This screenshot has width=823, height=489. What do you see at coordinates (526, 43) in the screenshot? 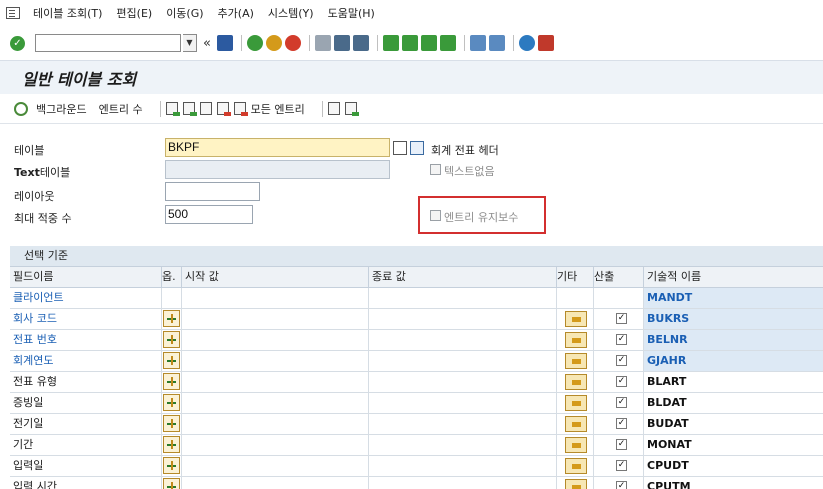
I see `help-icon` at bounding box center [526, 43].